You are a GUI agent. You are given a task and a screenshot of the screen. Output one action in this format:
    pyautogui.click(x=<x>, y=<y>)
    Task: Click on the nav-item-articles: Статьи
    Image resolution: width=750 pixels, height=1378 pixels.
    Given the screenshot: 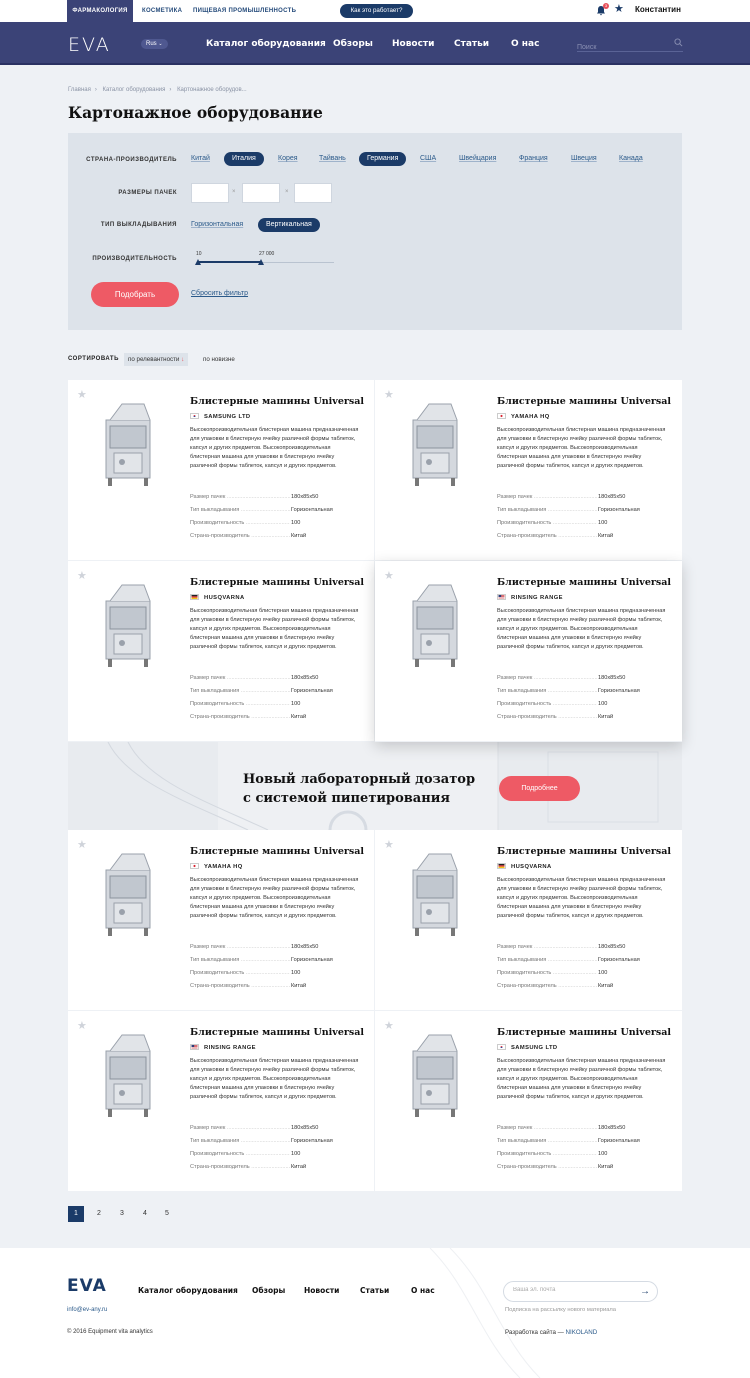 What is the action you would take?
    pyautogui.click(x=471, y=44)
    